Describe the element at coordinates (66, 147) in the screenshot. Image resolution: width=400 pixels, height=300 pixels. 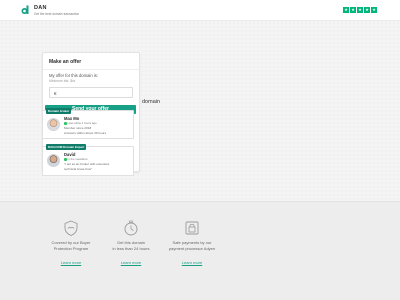
I see `broker-role-badge: DAN.COM Domain Expert` at that location.